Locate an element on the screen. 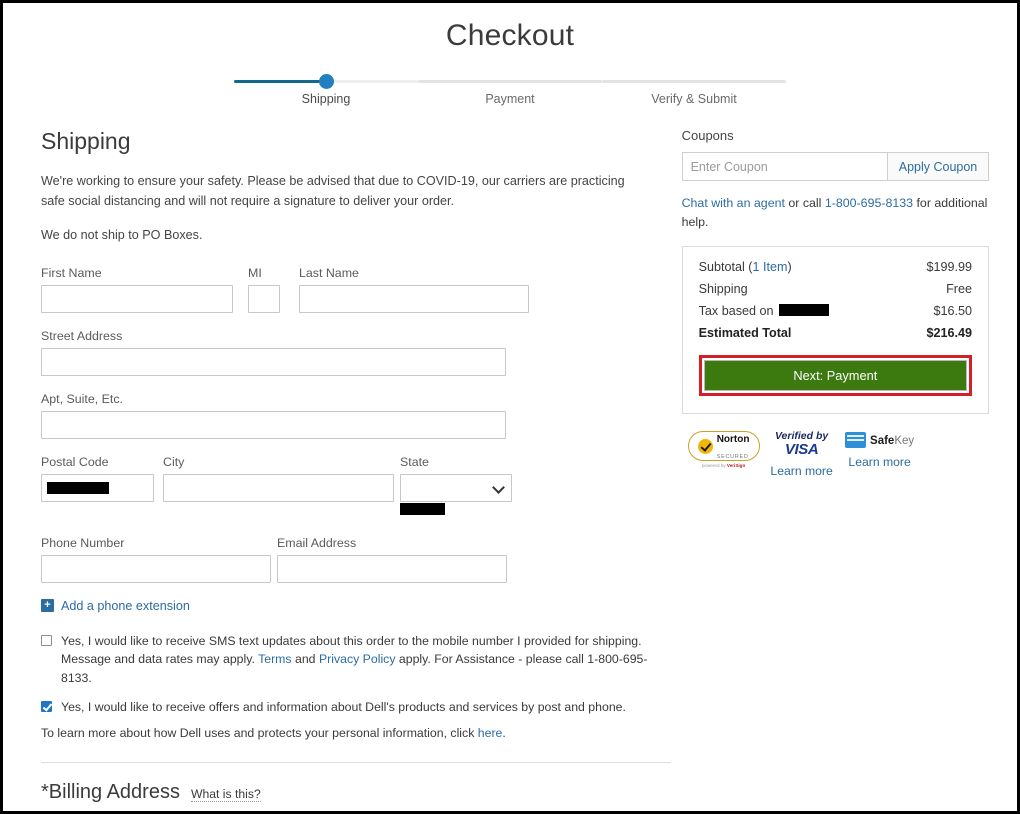 Image resolution: width=1020 pixels, height=814 pixels. email-group: Email Address is located at coordinates (392, 559).